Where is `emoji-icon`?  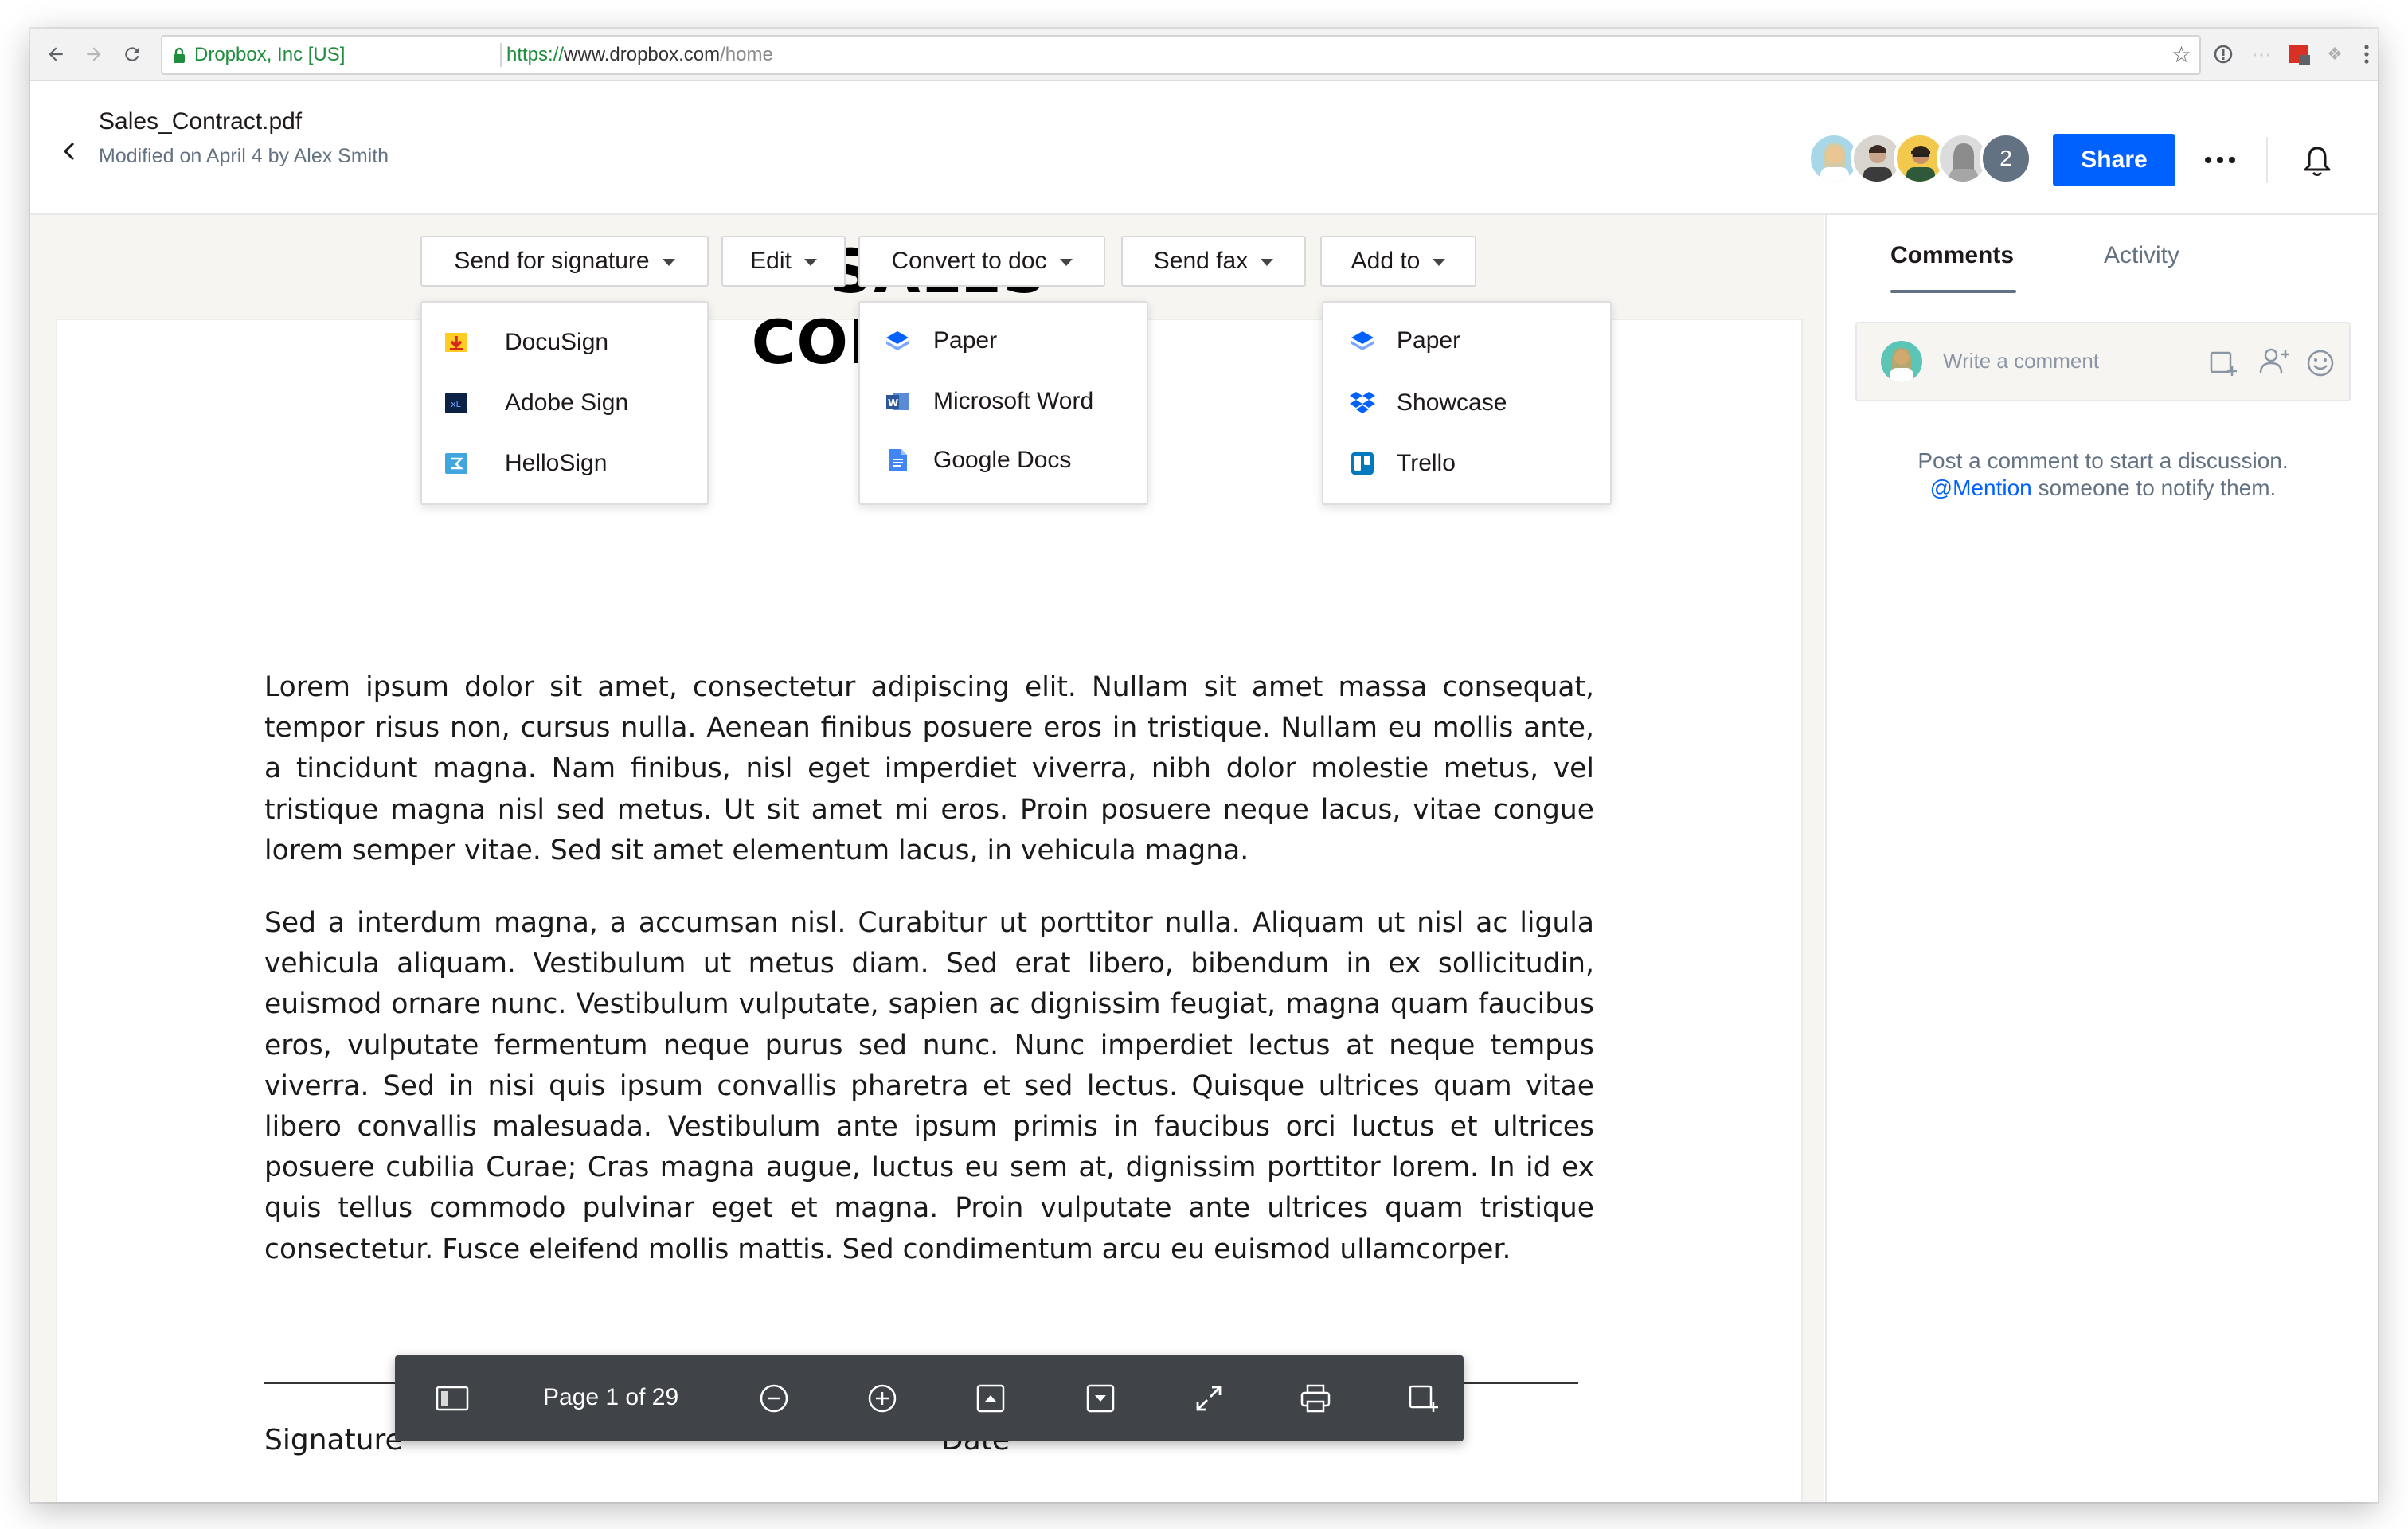 emoji-icon is located at coordinates (2320, 363).